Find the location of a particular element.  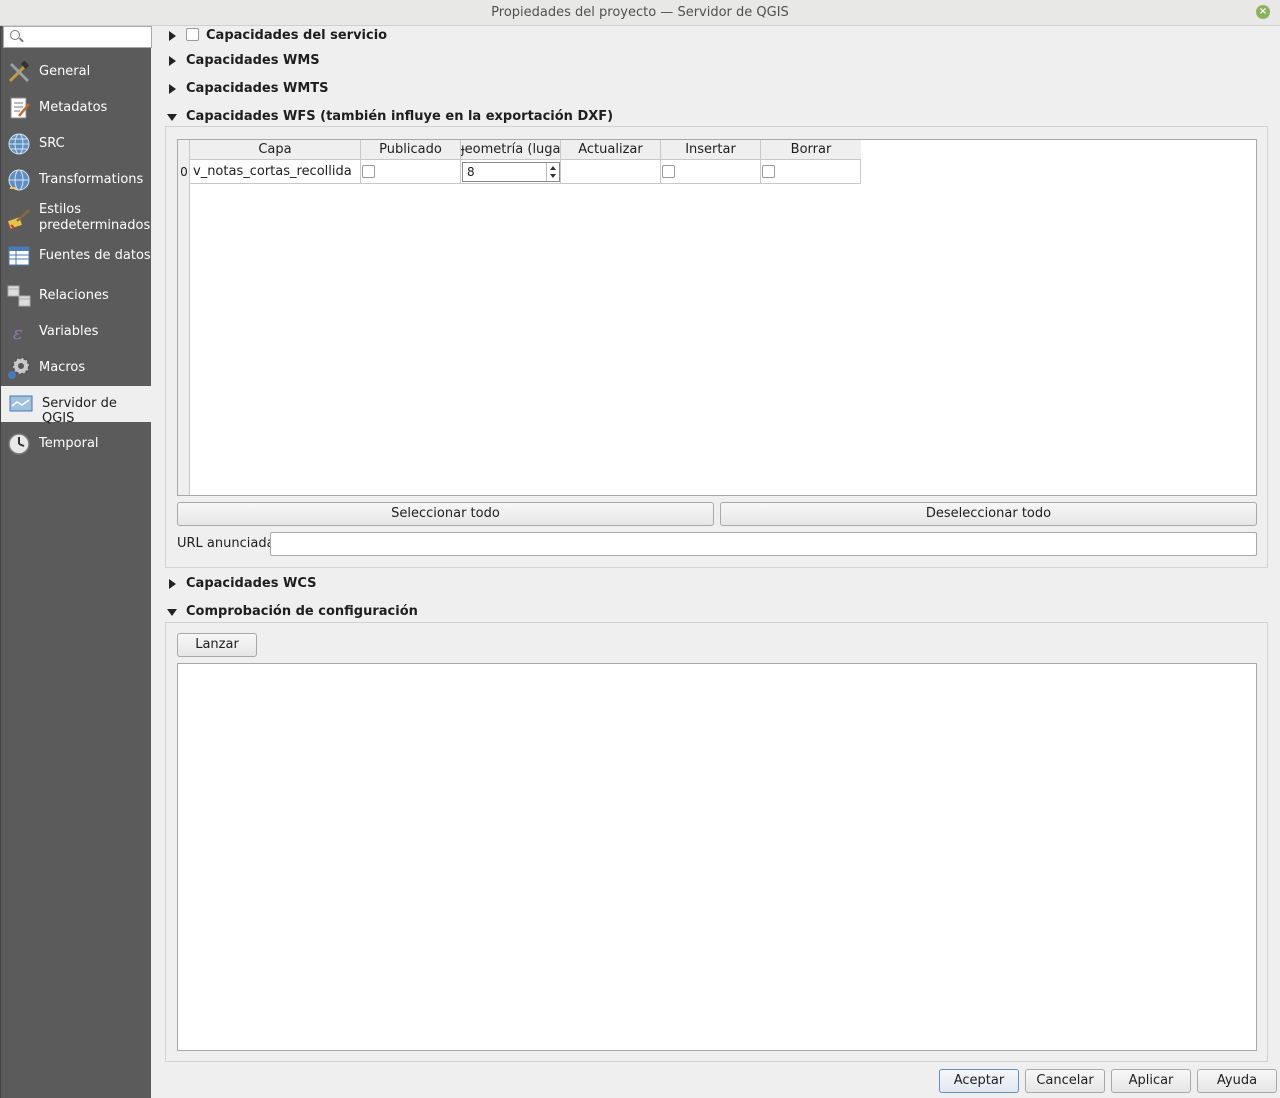

precision-value: 8 is located at coordinates (471, 172).